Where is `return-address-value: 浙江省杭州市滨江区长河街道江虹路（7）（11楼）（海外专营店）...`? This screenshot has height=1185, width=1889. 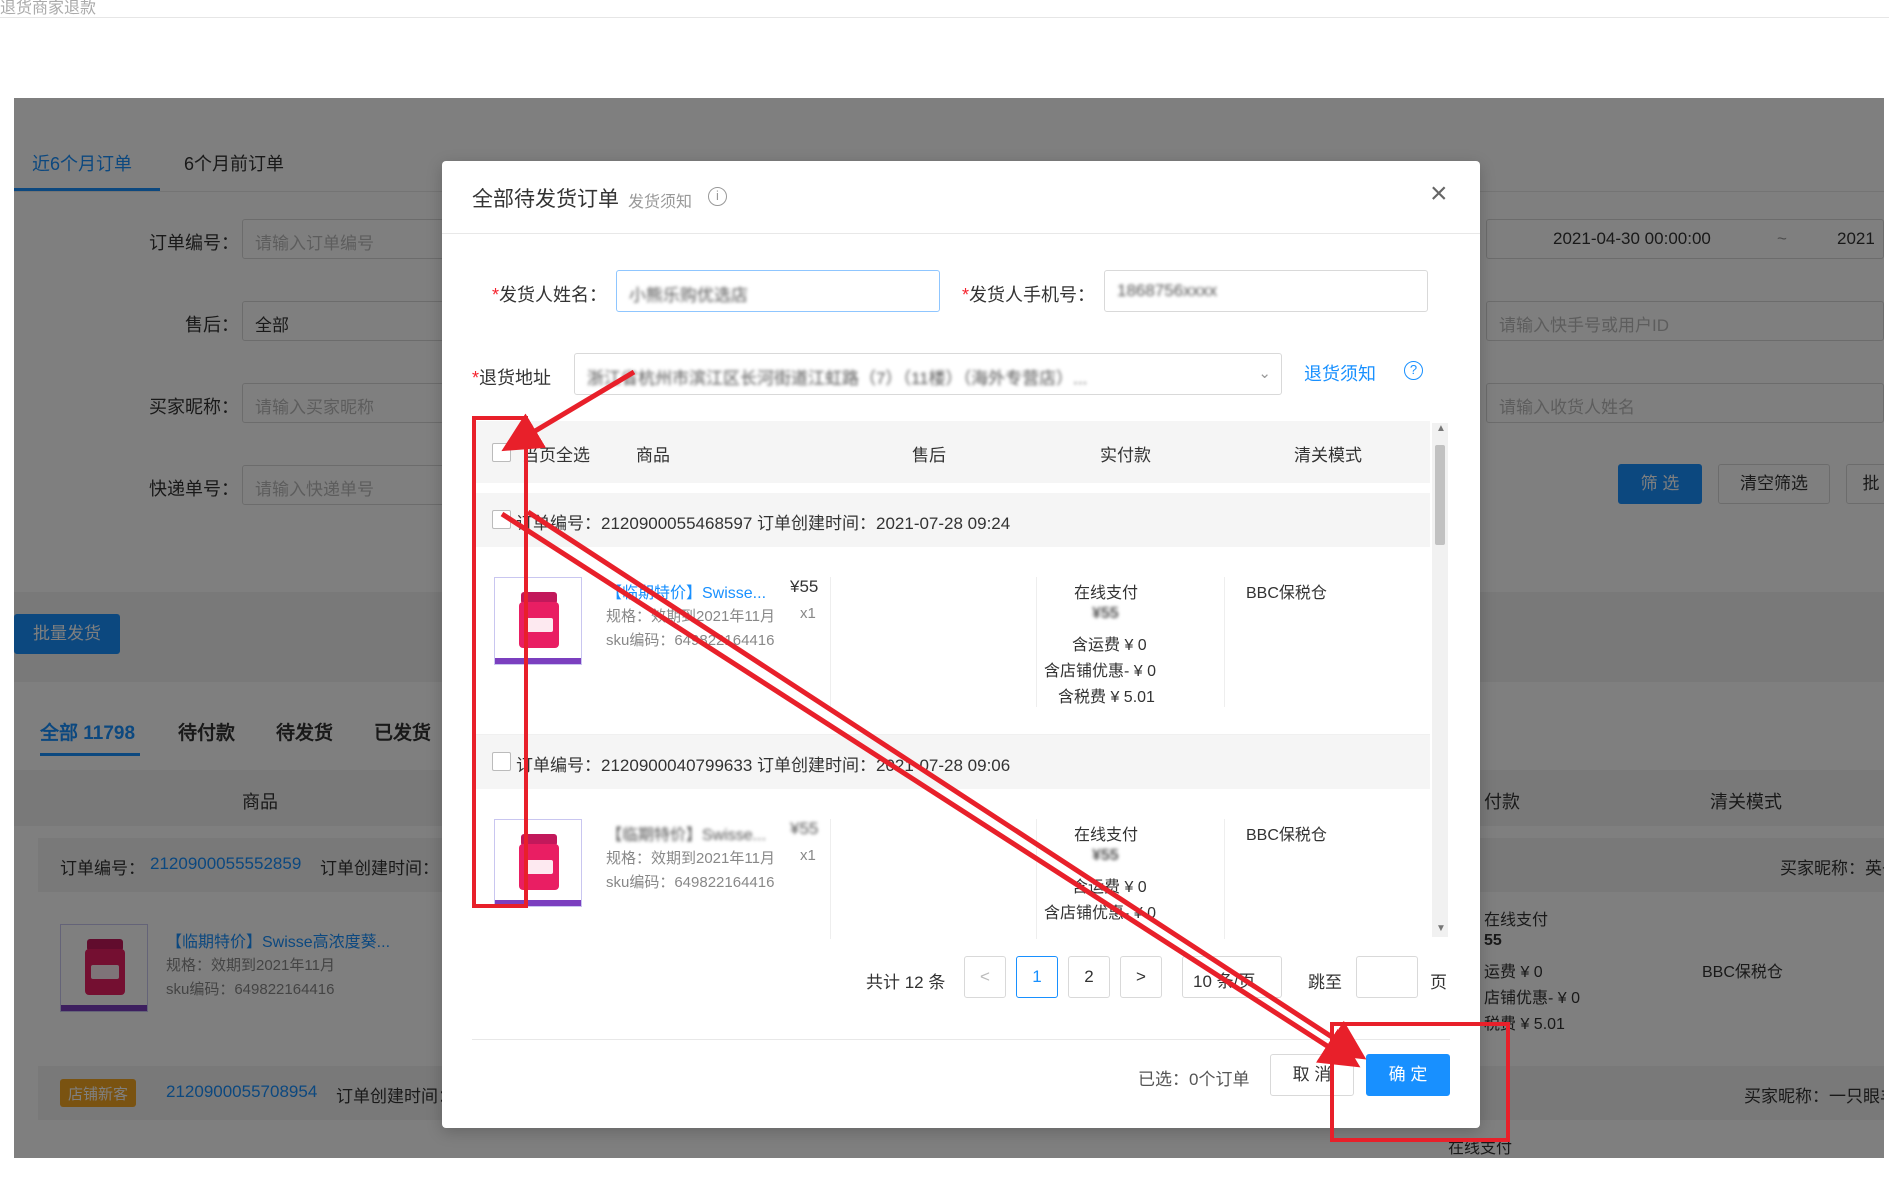
return-address-value: 浙江省杭州市滨江区长河街道江虹路（7）（11楼）（海外专营店）... is located at coordinates (837, 378).